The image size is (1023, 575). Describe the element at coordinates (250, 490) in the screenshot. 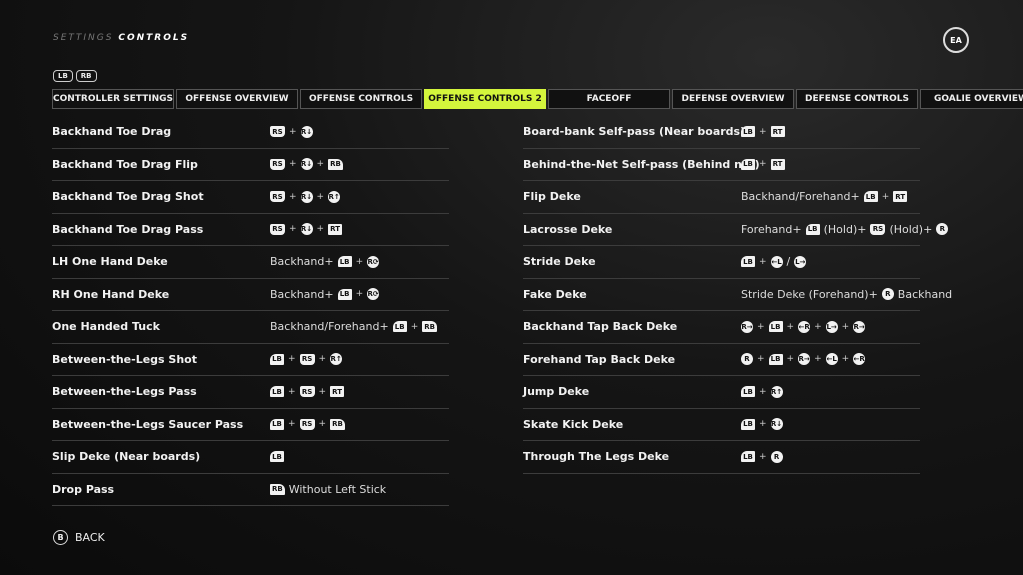

I see `control-row: Drop Pass RB Without Left Stick` at that location.